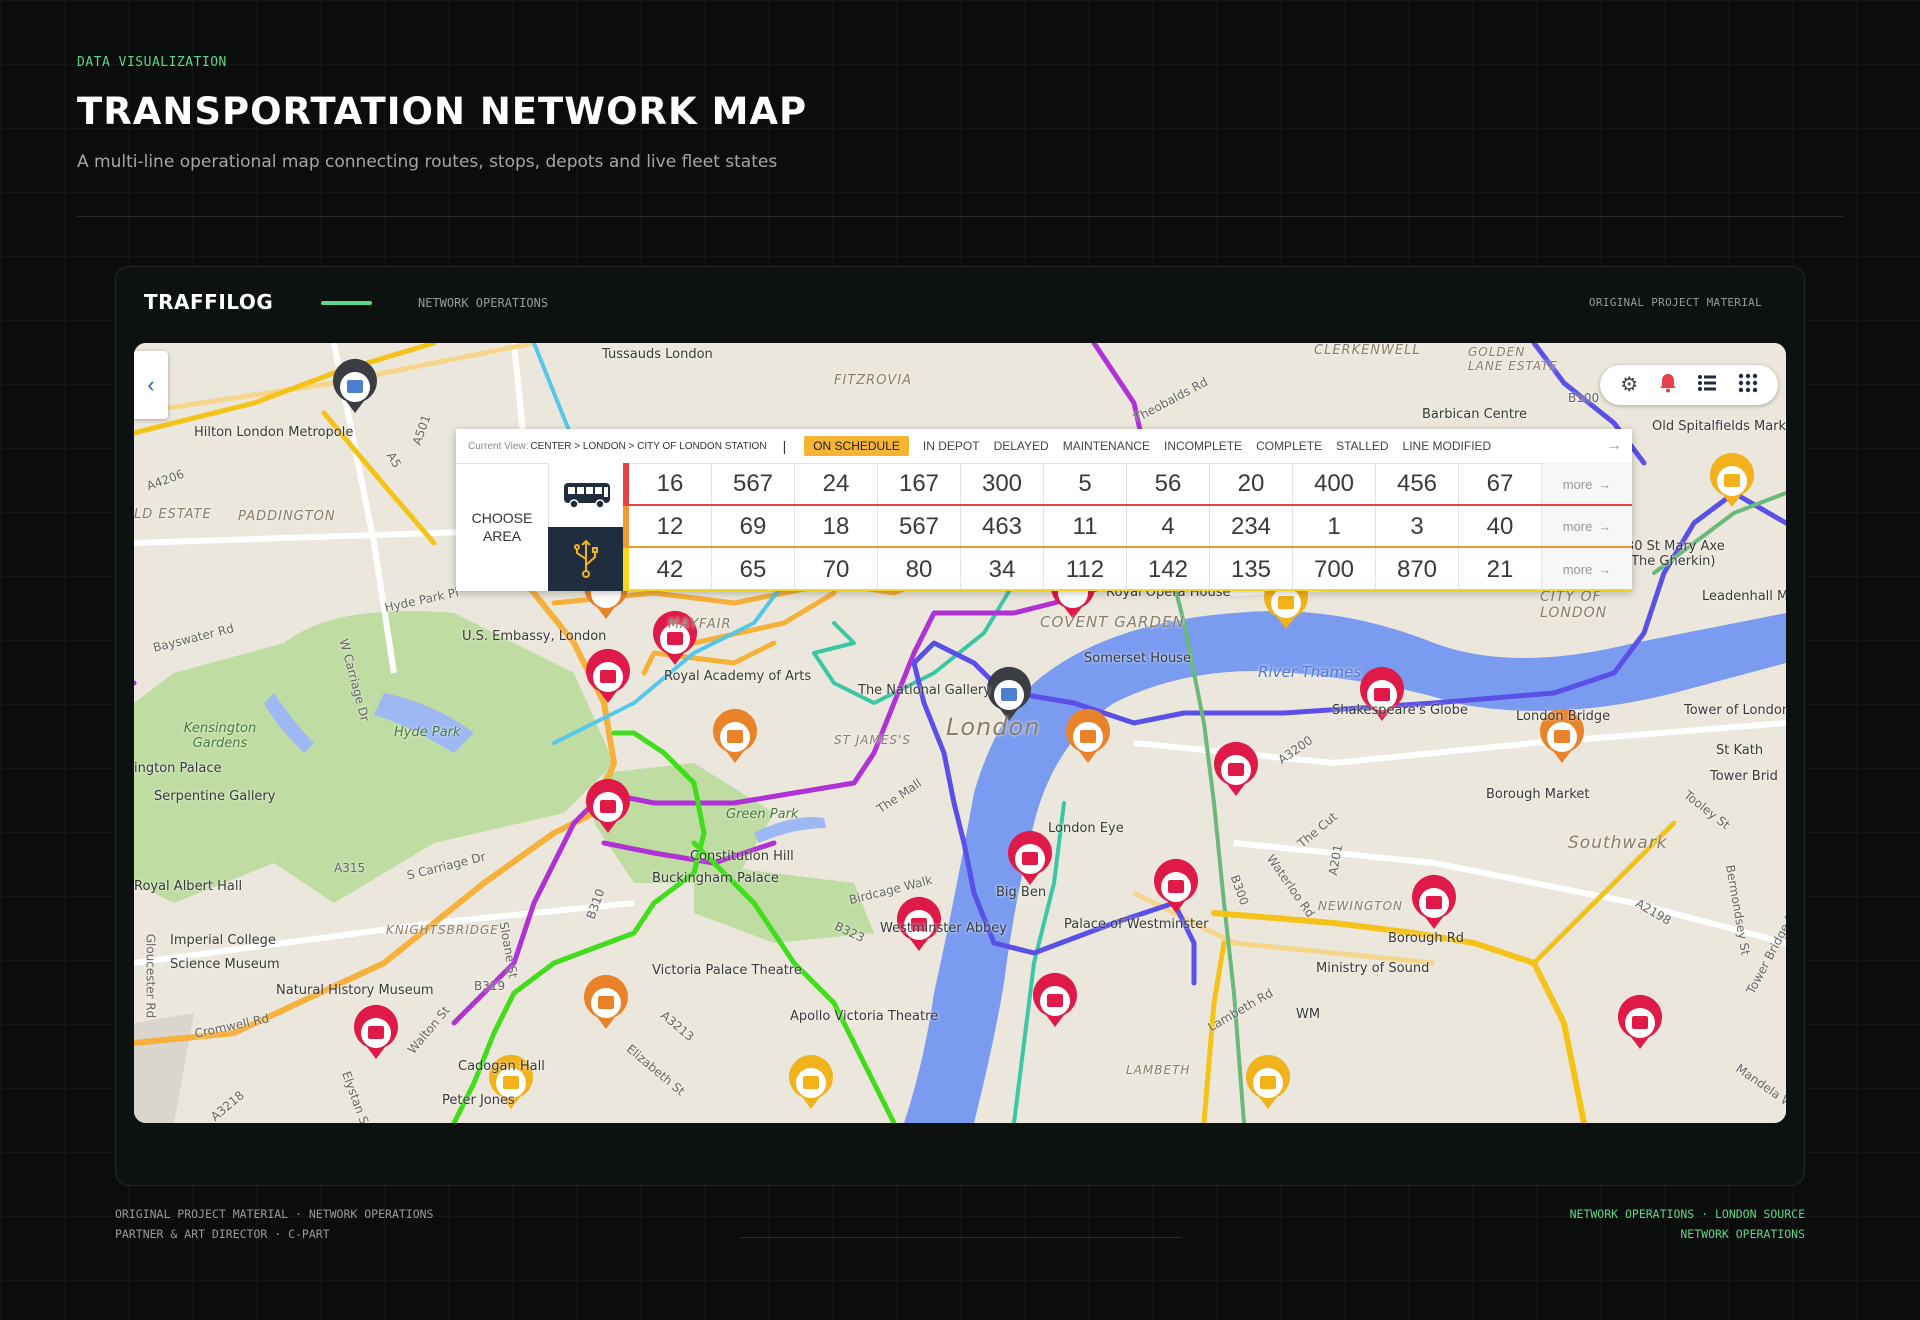 The width and height of the screenshot is (1920, 1320). What do you see at coordinates (1086, 828) in the screenshot?
I see `map-label: London Eye` at bounding box center [1086, 828].